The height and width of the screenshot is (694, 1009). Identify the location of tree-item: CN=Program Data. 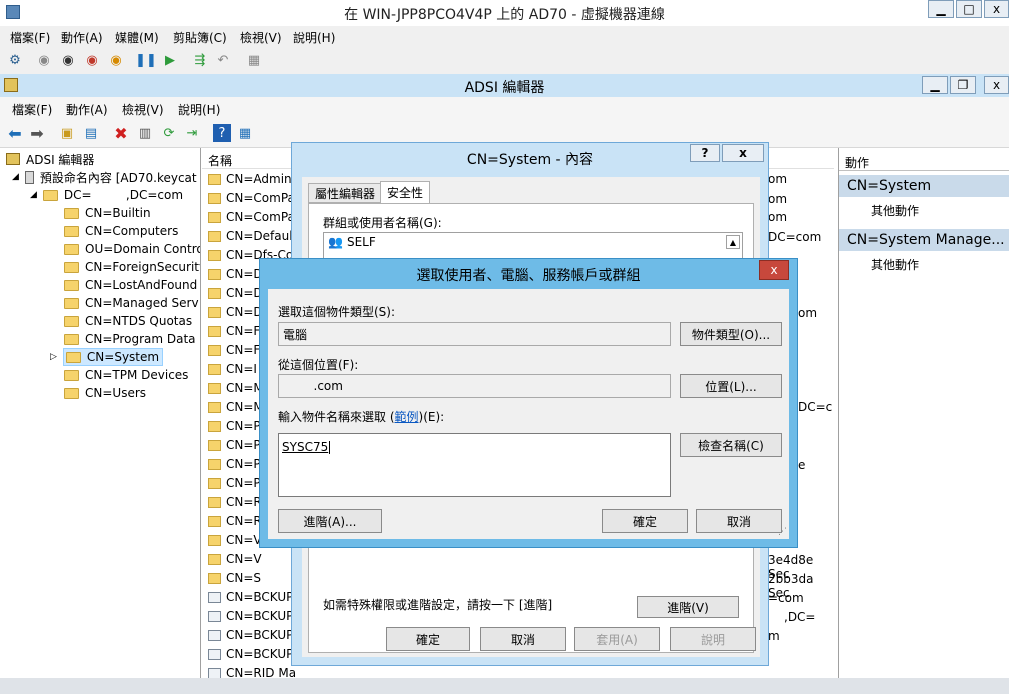
(130, 339).